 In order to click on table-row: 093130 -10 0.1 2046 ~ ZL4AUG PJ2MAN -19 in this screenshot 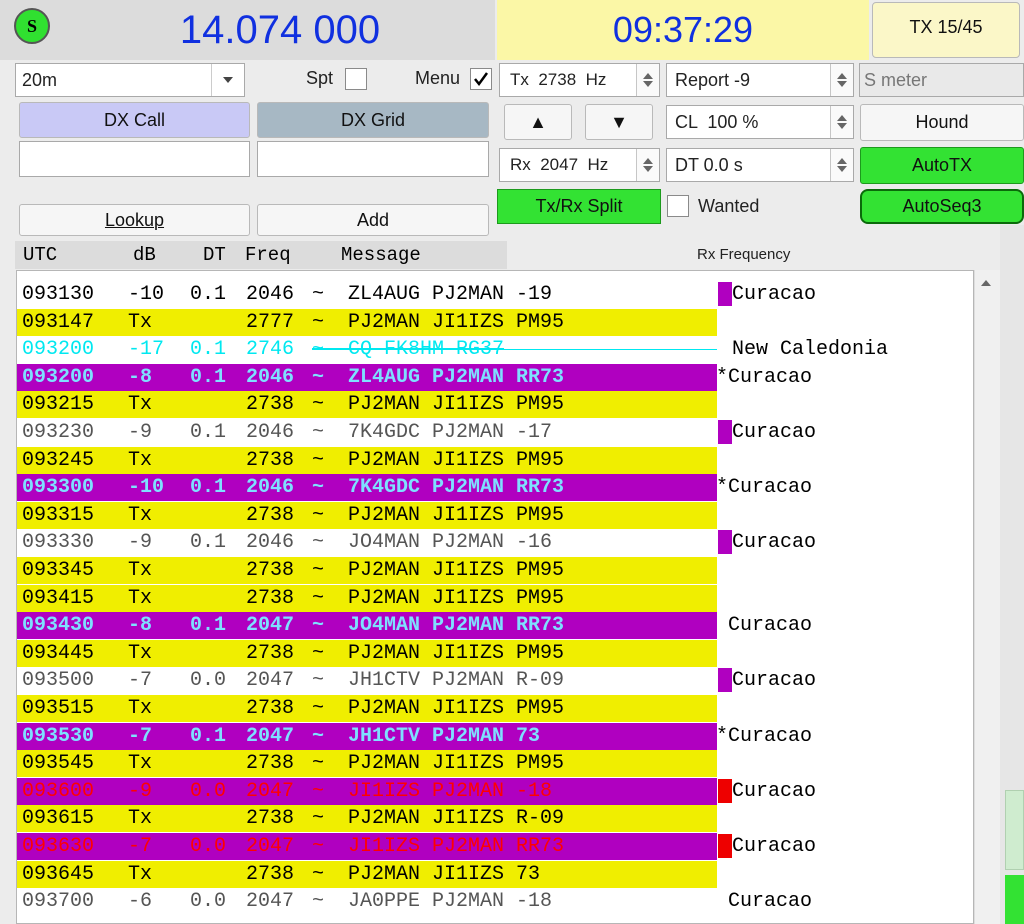, I will do `click(367, 294)`.